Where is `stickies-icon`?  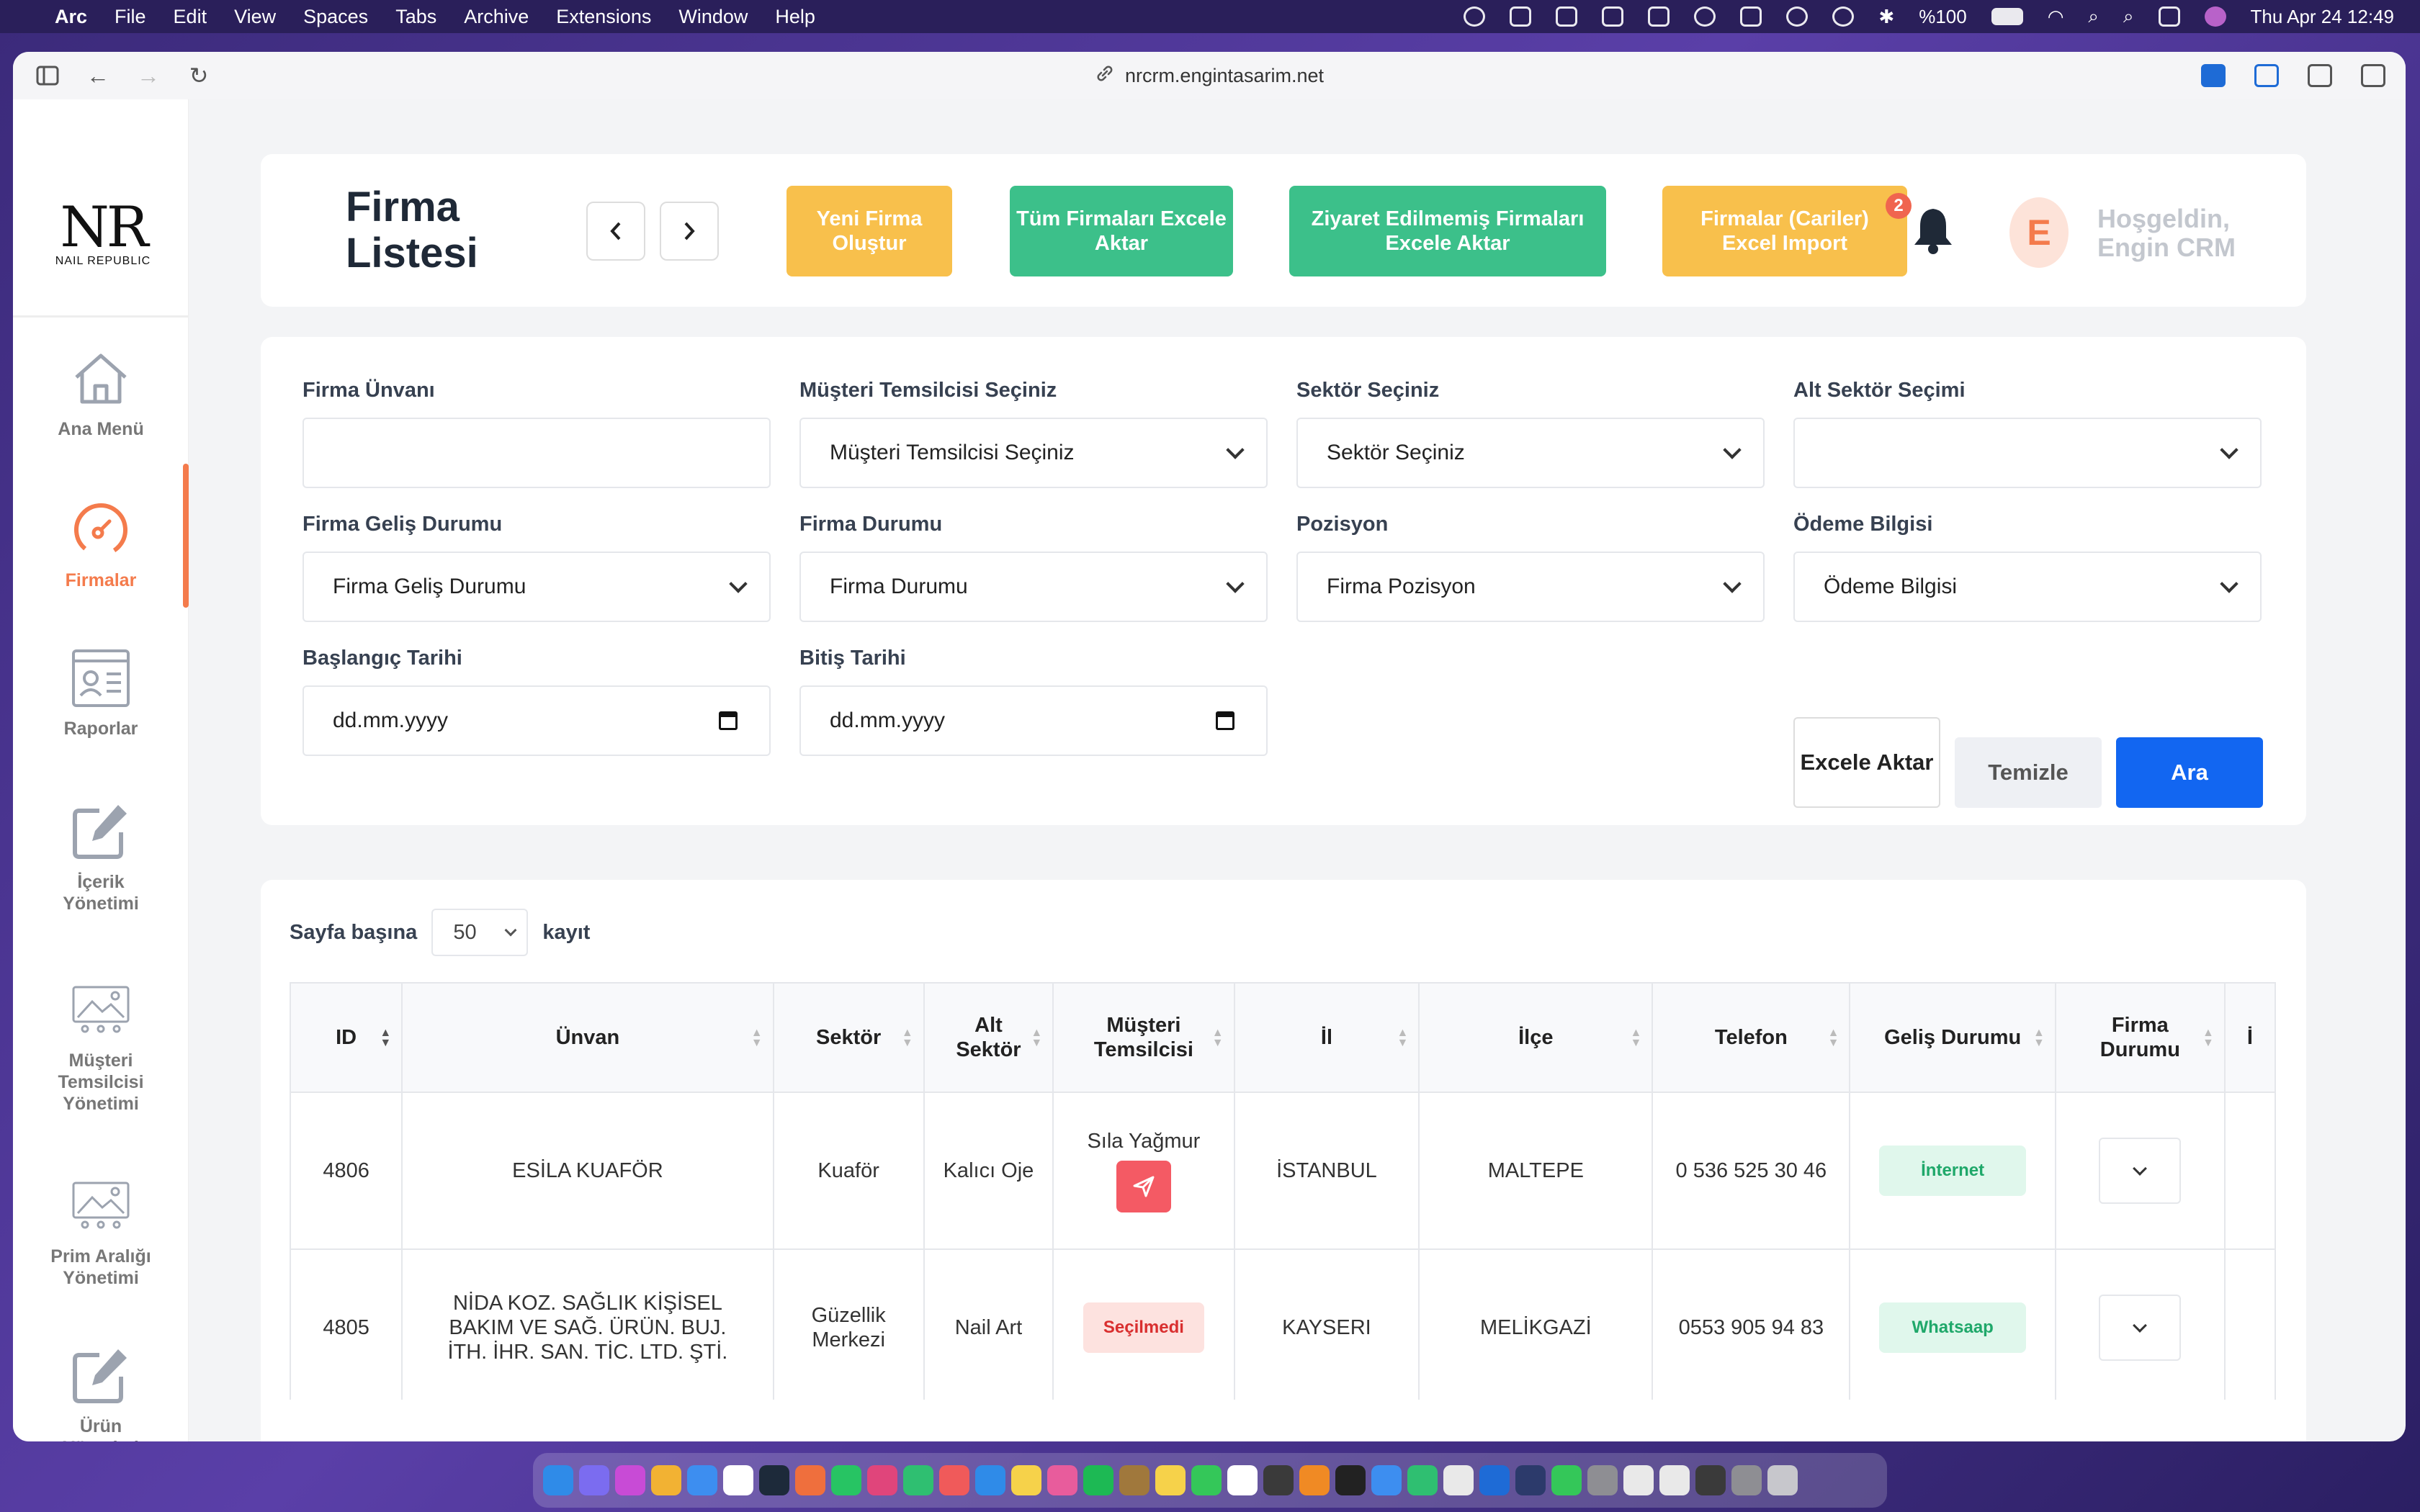 stickies-icon is located at coordinates (1170, 1480).